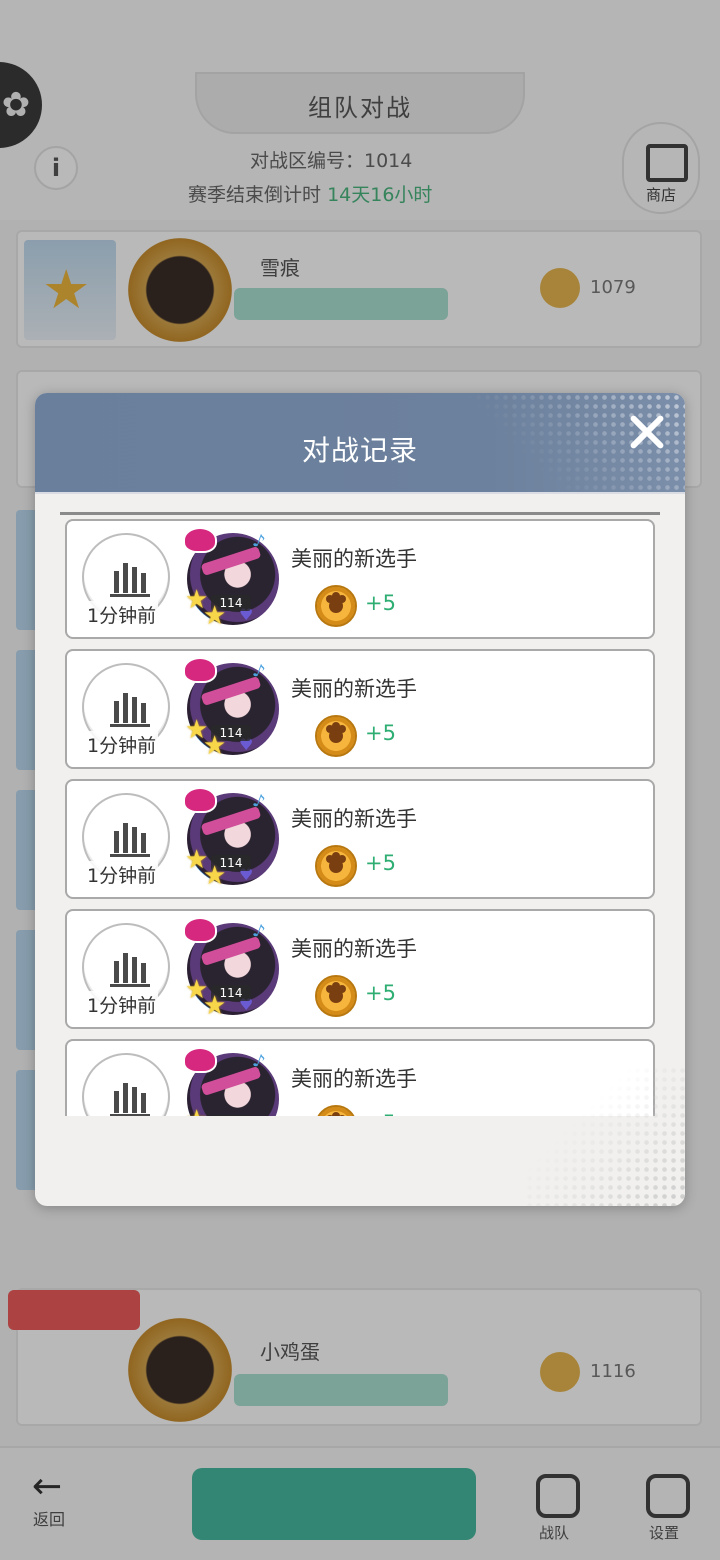 This screenshot has height=1560, width=720. Describe the element at coordinates (231, 1115) in the screenshot. I see `avatar-level: 114` at that location.